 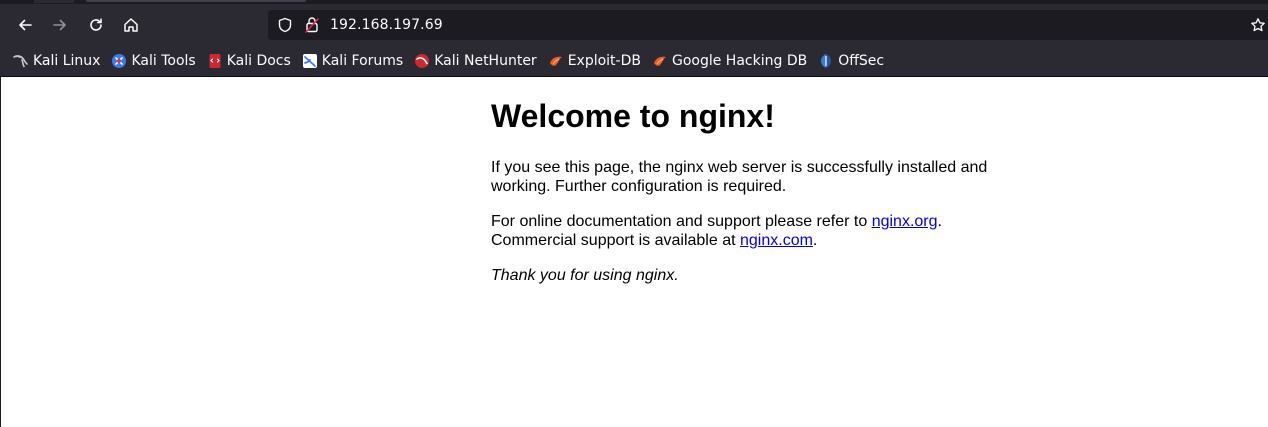 I want to click on kali-nethunter-icon, so click(x=422, y=61).